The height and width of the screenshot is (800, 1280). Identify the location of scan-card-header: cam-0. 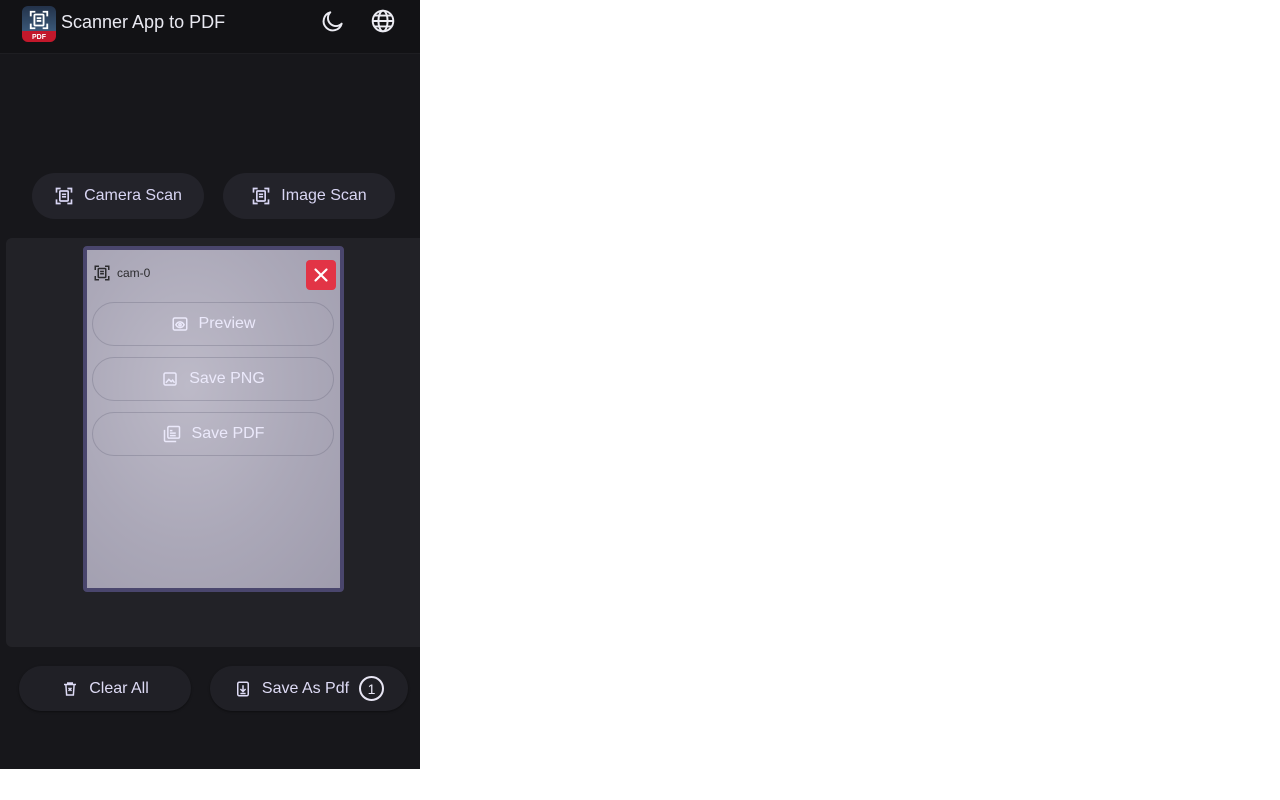
(121, 273).